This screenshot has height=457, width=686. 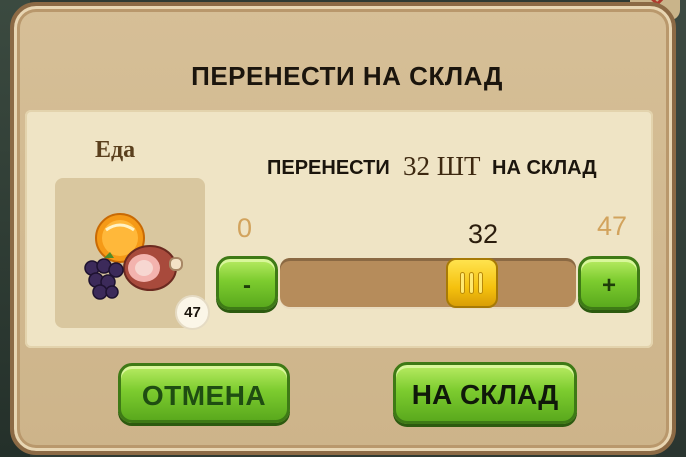 I want to click on confirm-button: НА СКЛАД, so click(x=485, y=393).